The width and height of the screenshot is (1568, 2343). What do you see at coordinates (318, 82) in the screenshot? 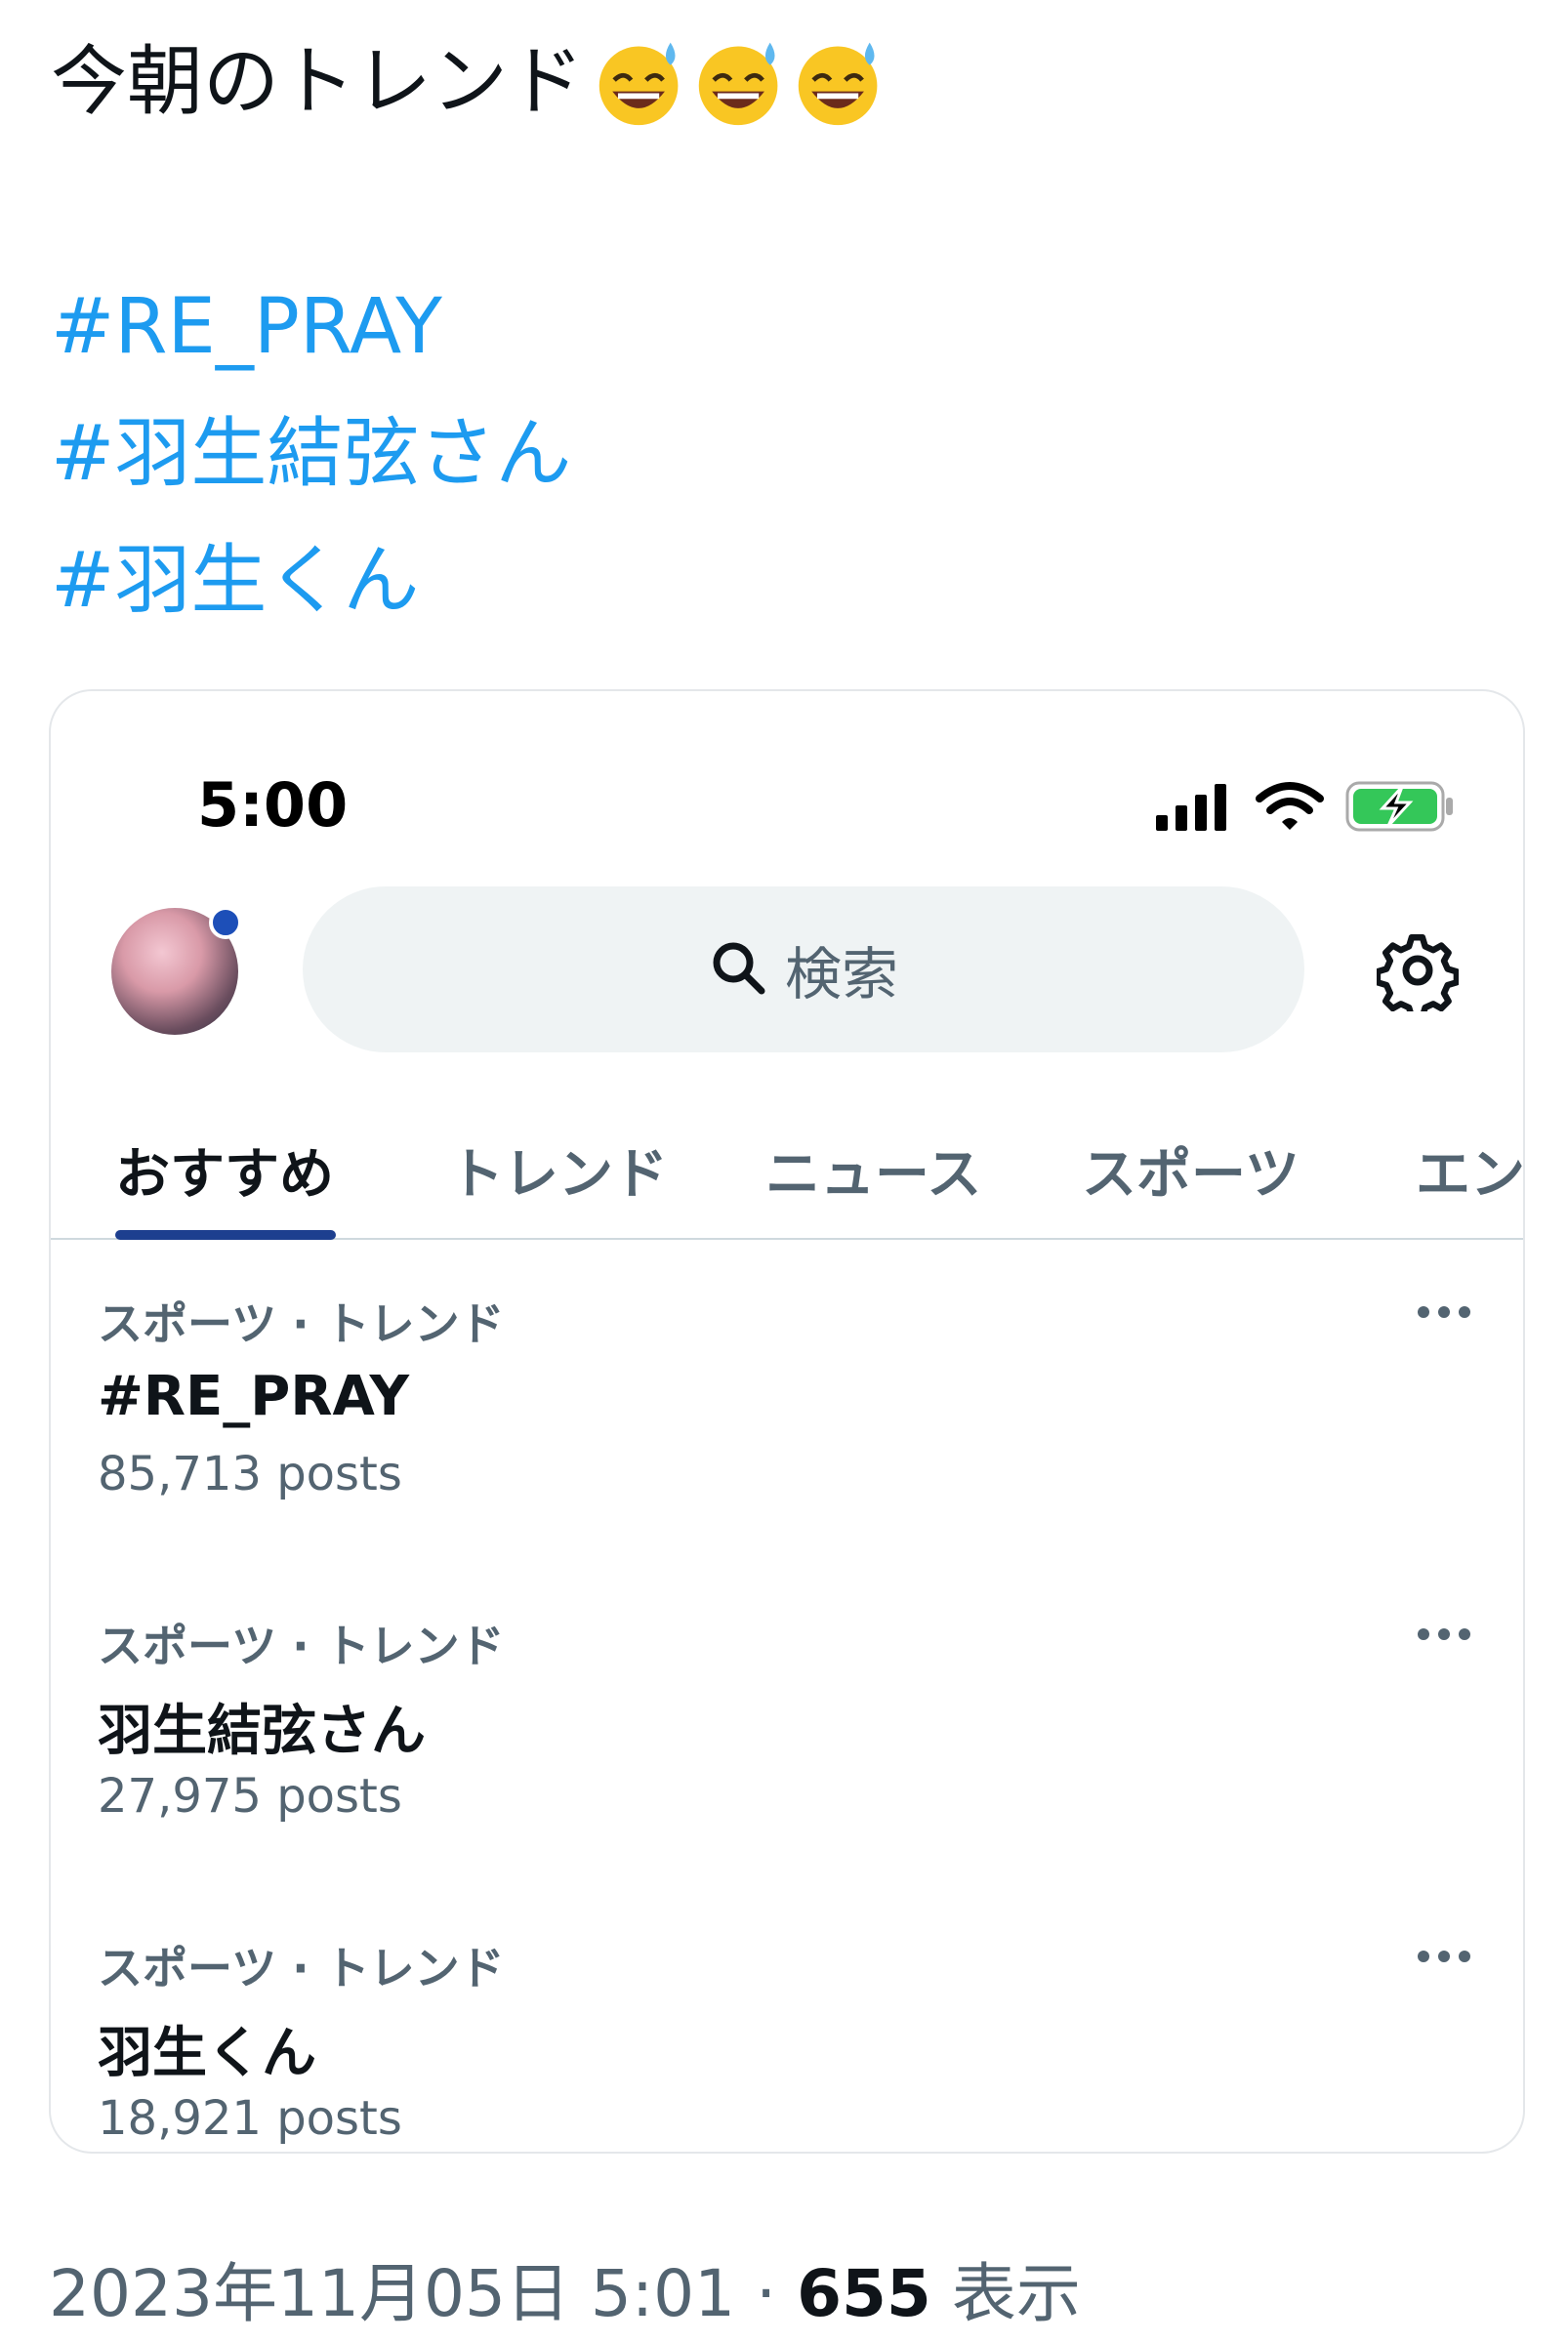
I see `tweet-text-intro: 今朝のトレンド` at bounding box center [318, 82].